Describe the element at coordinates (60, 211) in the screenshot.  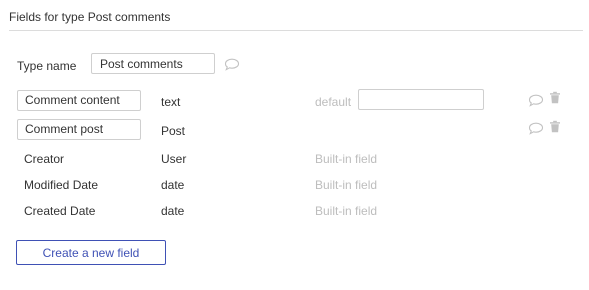
I see `builtin-field-name: Created Date` at that location.